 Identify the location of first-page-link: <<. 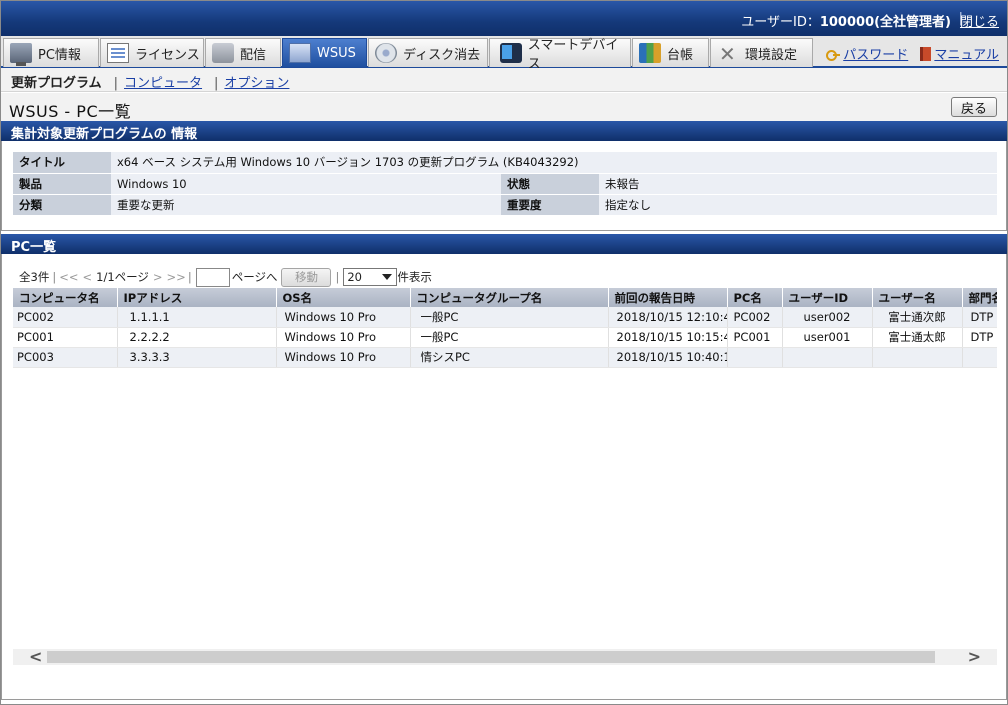
(68, 277).